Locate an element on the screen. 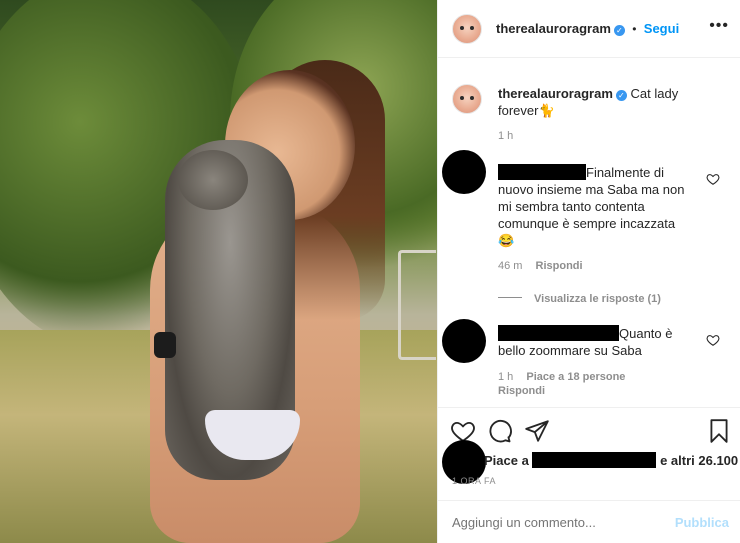 The image size is (740, 543). comment-2: Quanto è bello zoommare su Saba is located at coordinates (598, 342).